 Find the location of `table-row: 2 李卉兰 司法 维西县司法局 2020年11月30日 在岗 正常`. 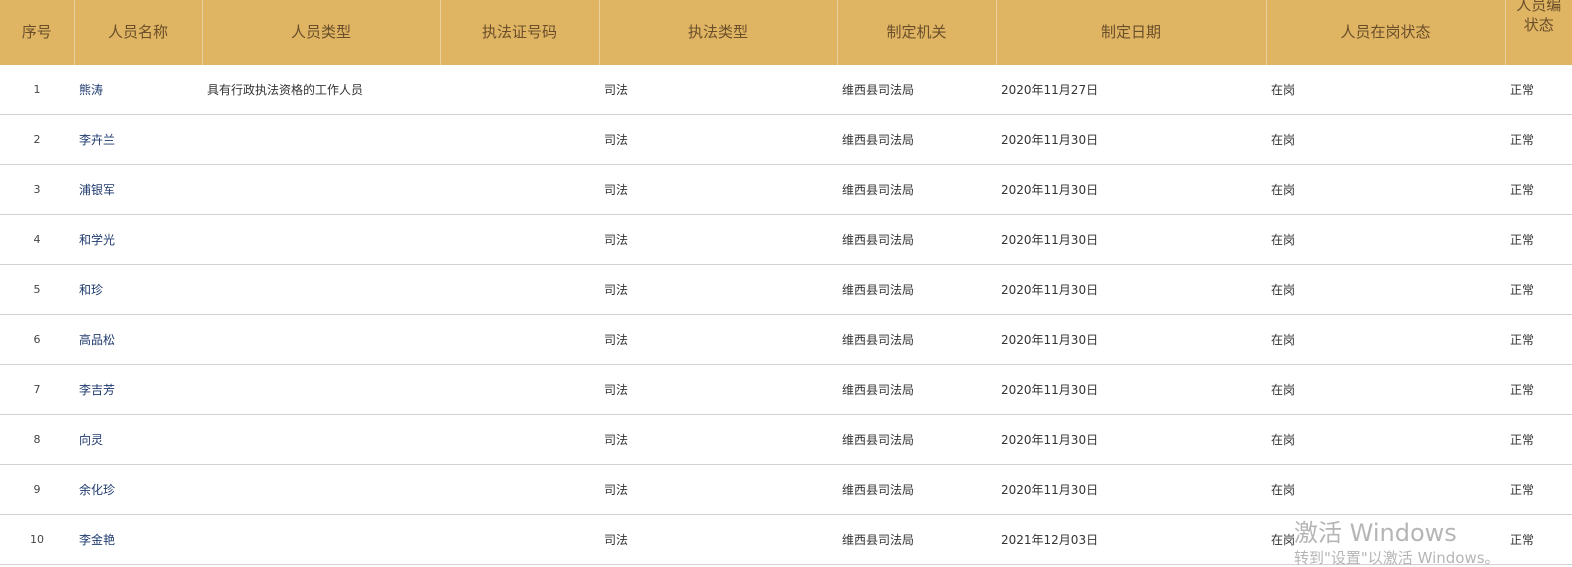

table-row: 2 李卉兰 司法 维西县司法局 2020年11月30日 在岗 正常 is located at coordinates (786, 139).